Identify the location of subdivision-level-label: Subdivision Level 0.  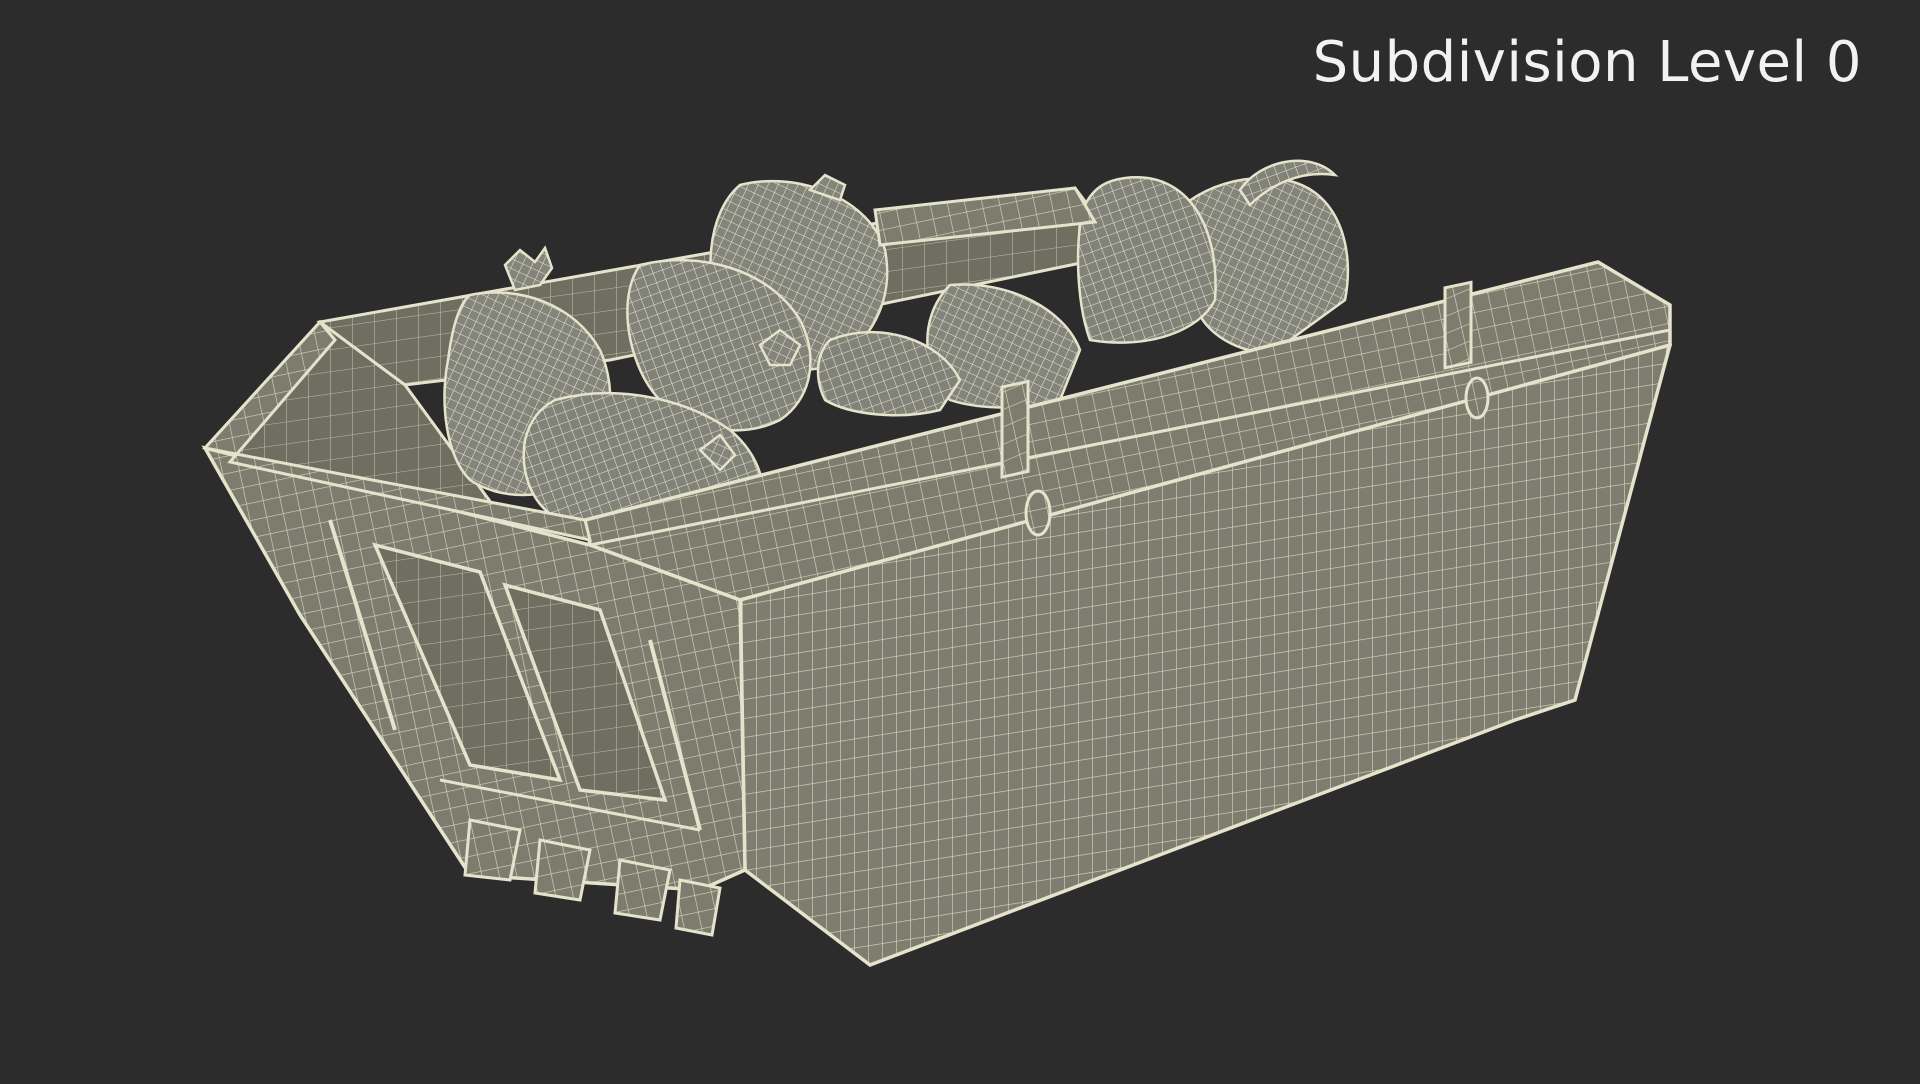
(1587, 62).